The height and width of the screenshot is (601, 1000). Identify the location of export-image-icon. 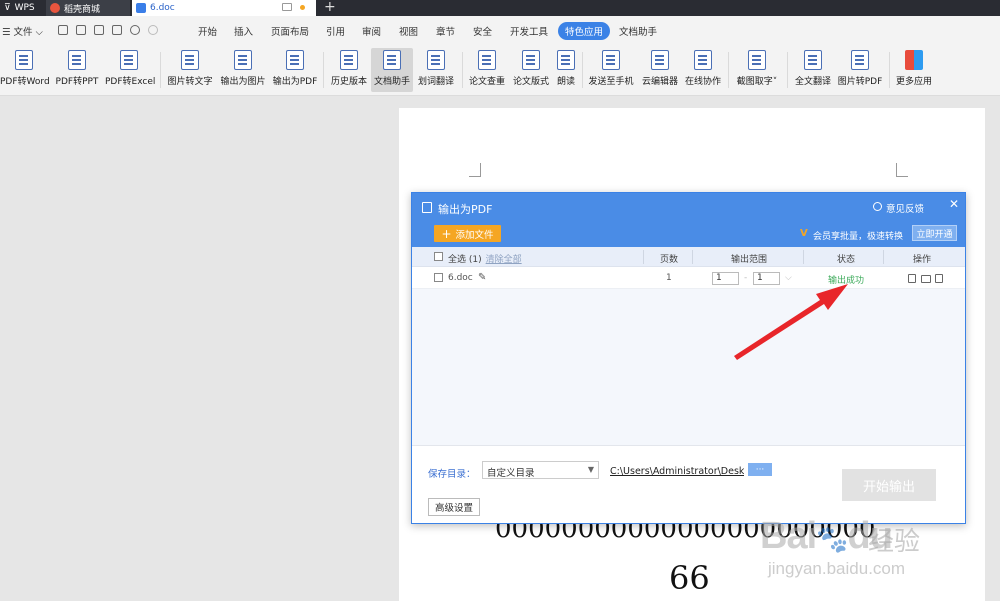
(243, 60).